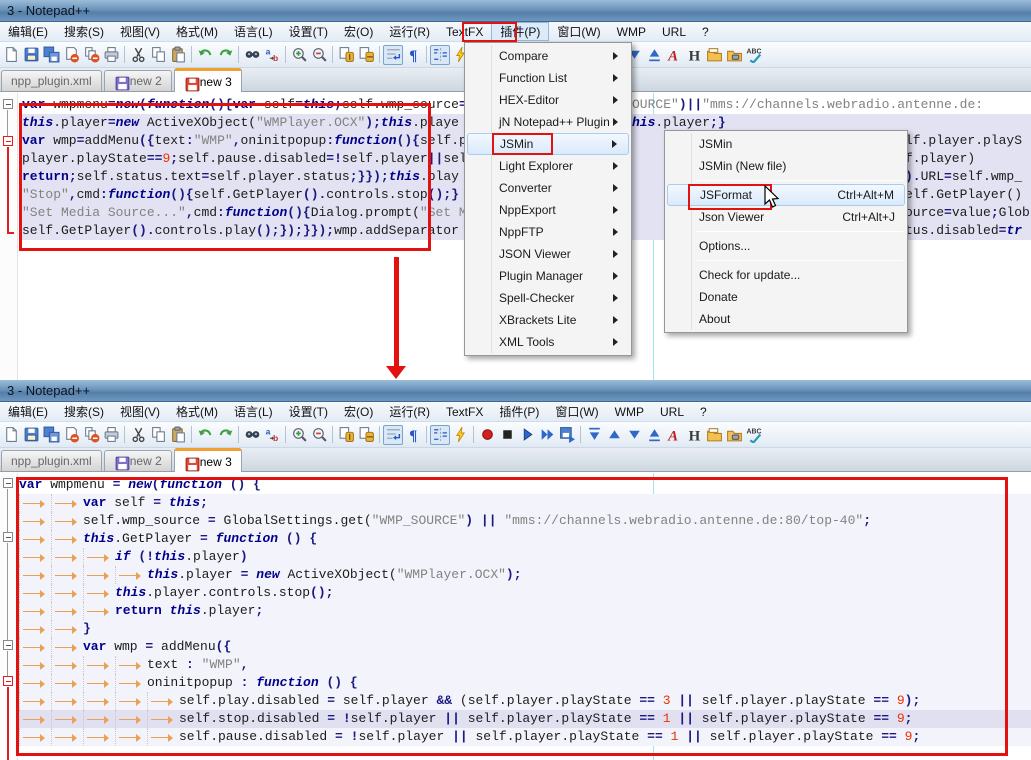  What do you see at coordinates (703, 411) in the screenshot?
I see `menu-help: ?` at bounding box center [703, 411].